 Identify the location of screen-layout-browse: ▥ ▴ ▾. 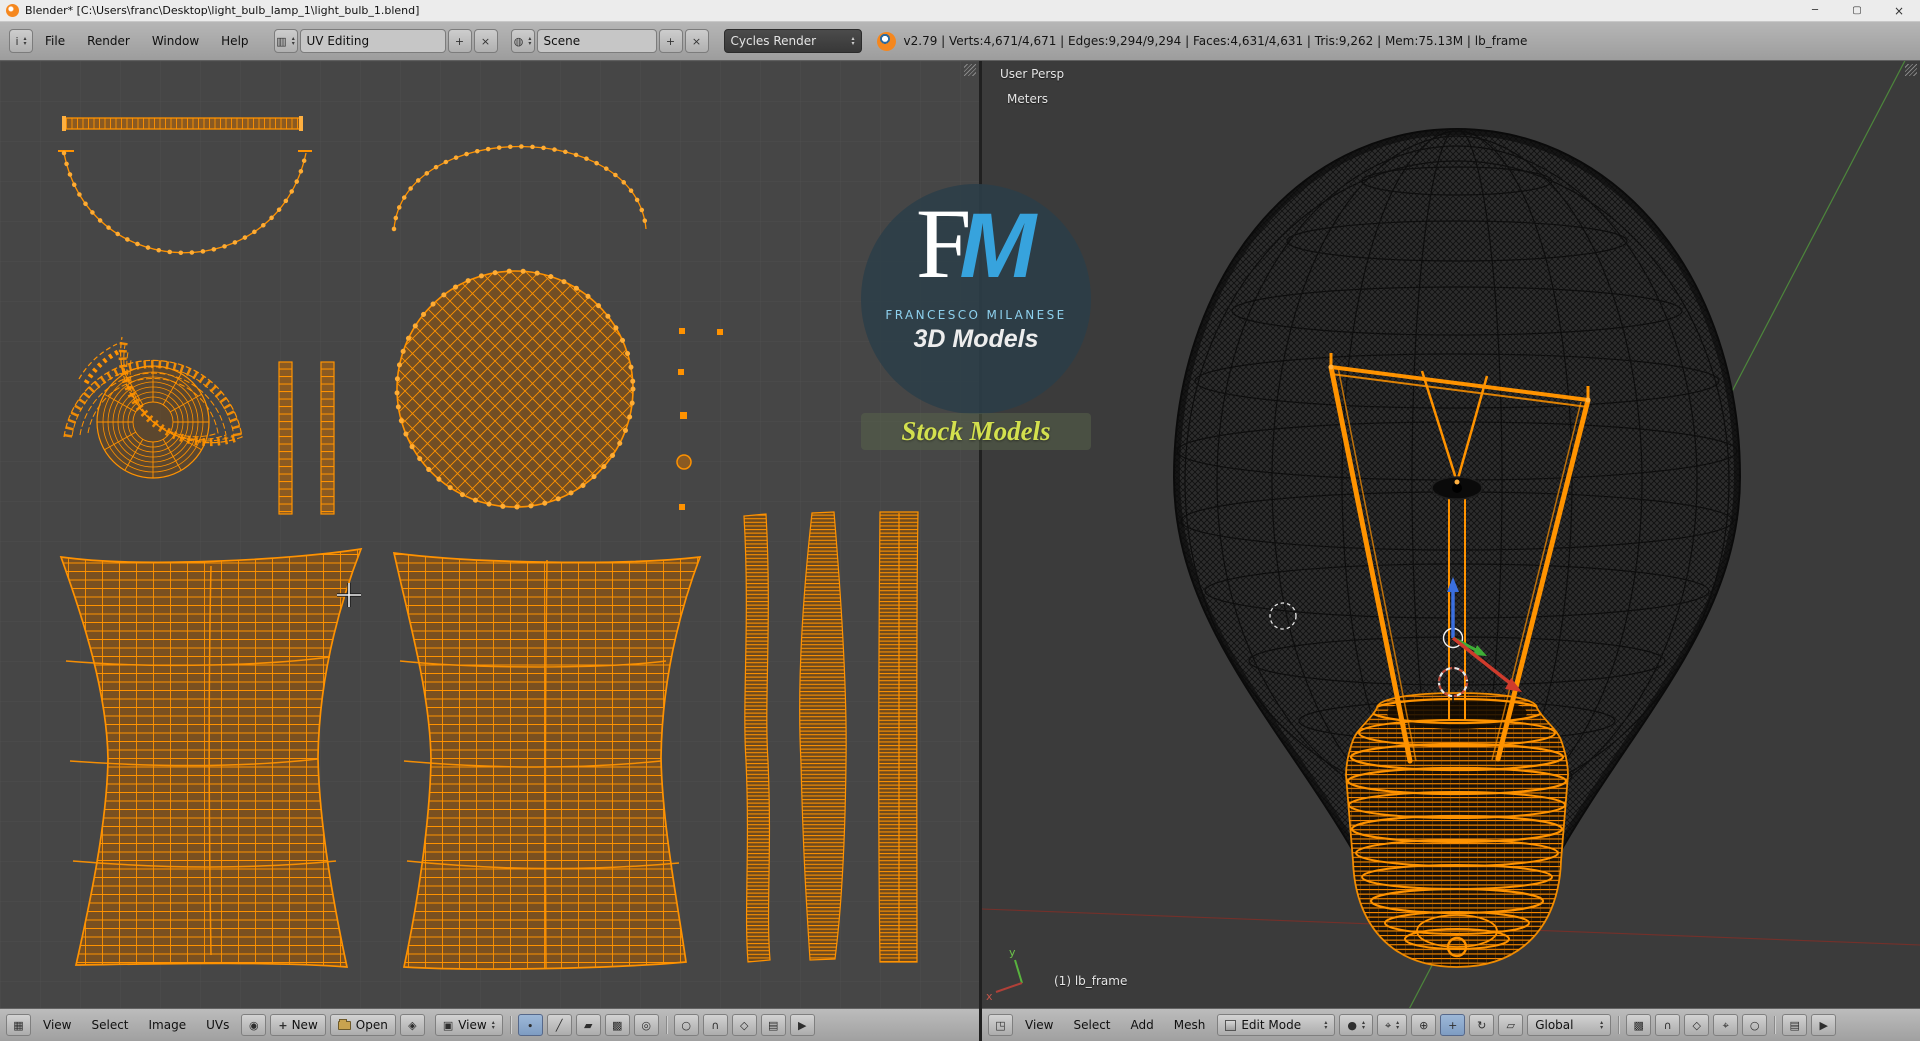
(285, 41).